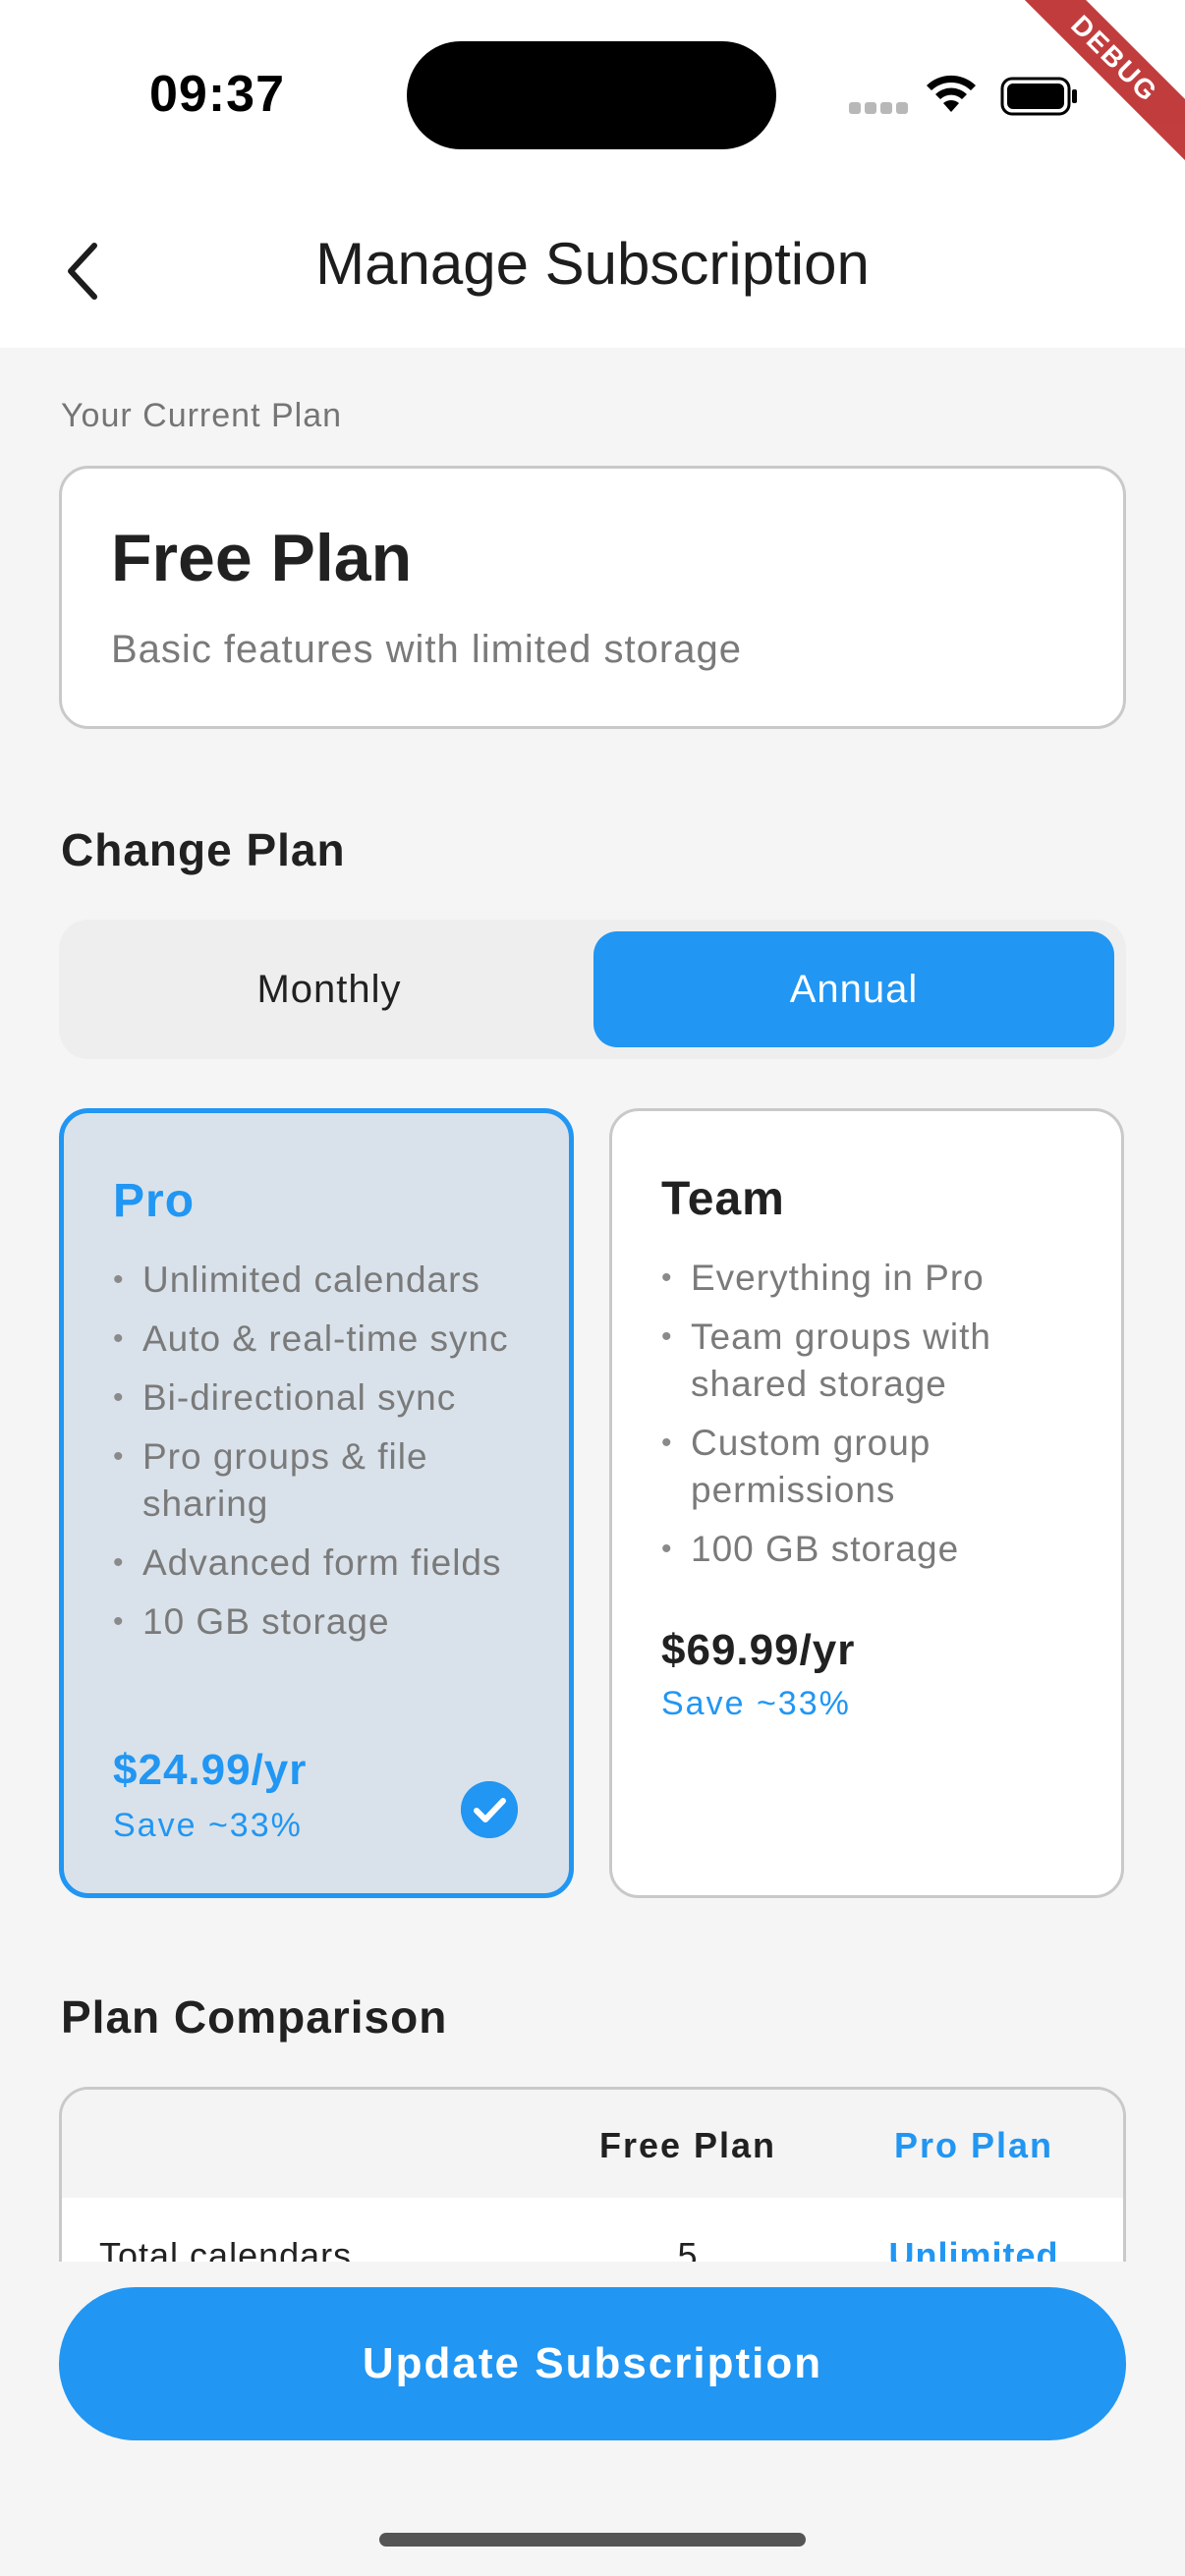  I want to click on status-bar: 09:37 DEBUG, so click(592, 93).